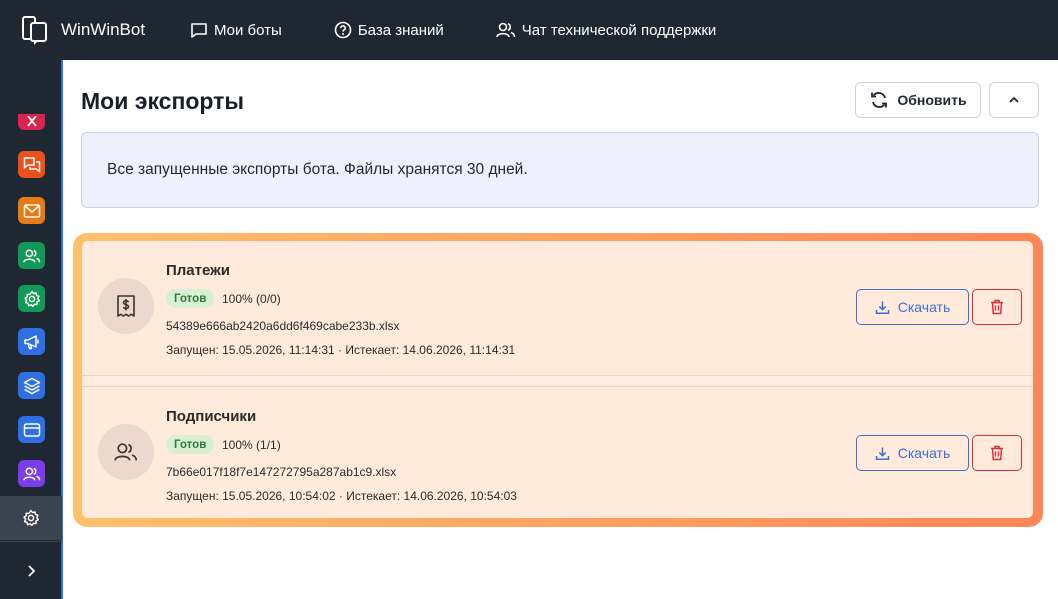 The height and width of the screenshot is (599, 1058). What do you see at coordinates (281, 472) in the screenshot?
I see `export-filename: 7b66e017f18f7e147272795a287ab1c9.xlsx` at bounding box center [281, 472].